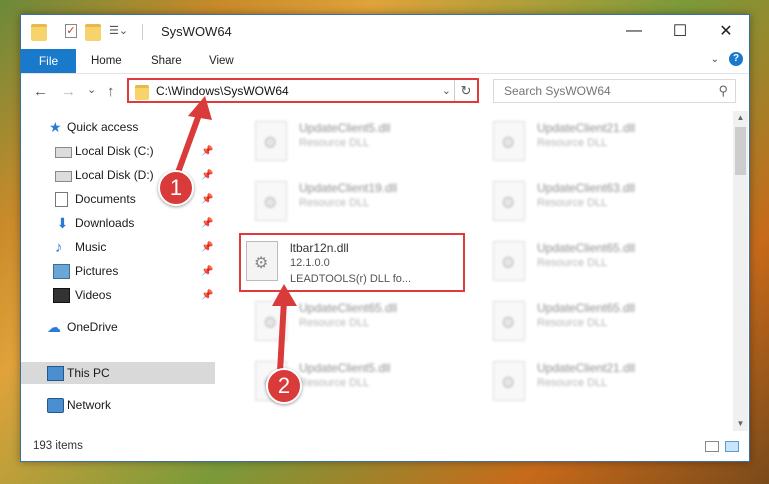 Image resolution: width=769 pixels, height=484 pixels. Describe the element at coordinates (284, 386) in the screenshot. I see `step-2-badge: 2` at that location.